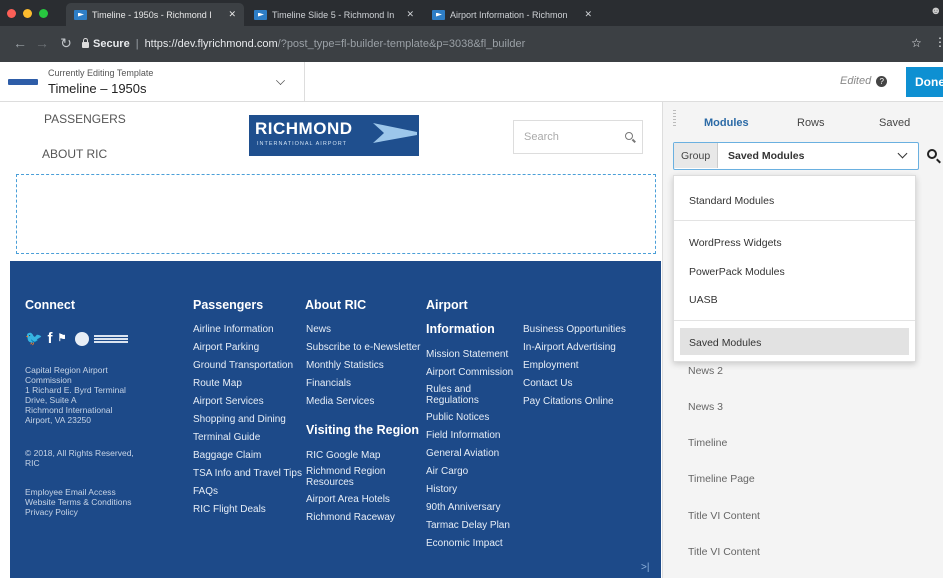 This screenshot has height=578, width=943. Describe the element at coordinates (882, 81) in the screenshot. I see `help-icon: ?` at that location.